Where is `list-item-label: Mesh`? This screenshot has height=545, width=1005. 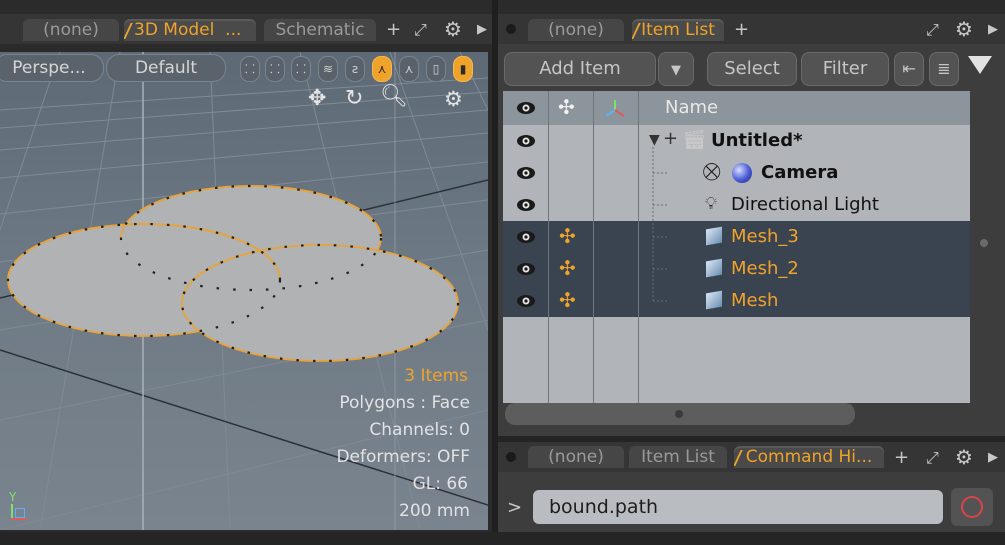 list-item-label: Mesh is located at coordinates (755, 300).